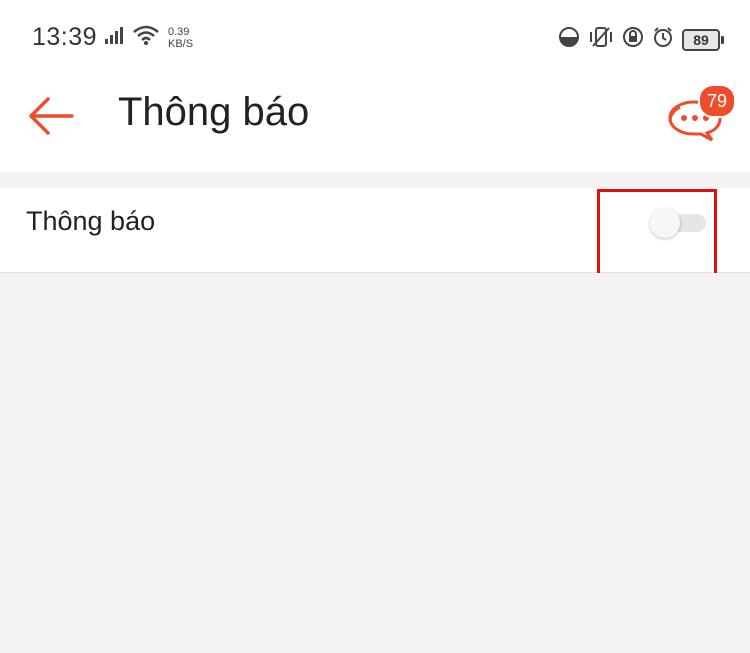 Image resolution: width=750 pixels, height=653 pixels. I want to click on network-speed-value: 0.39, so click(179, 31).